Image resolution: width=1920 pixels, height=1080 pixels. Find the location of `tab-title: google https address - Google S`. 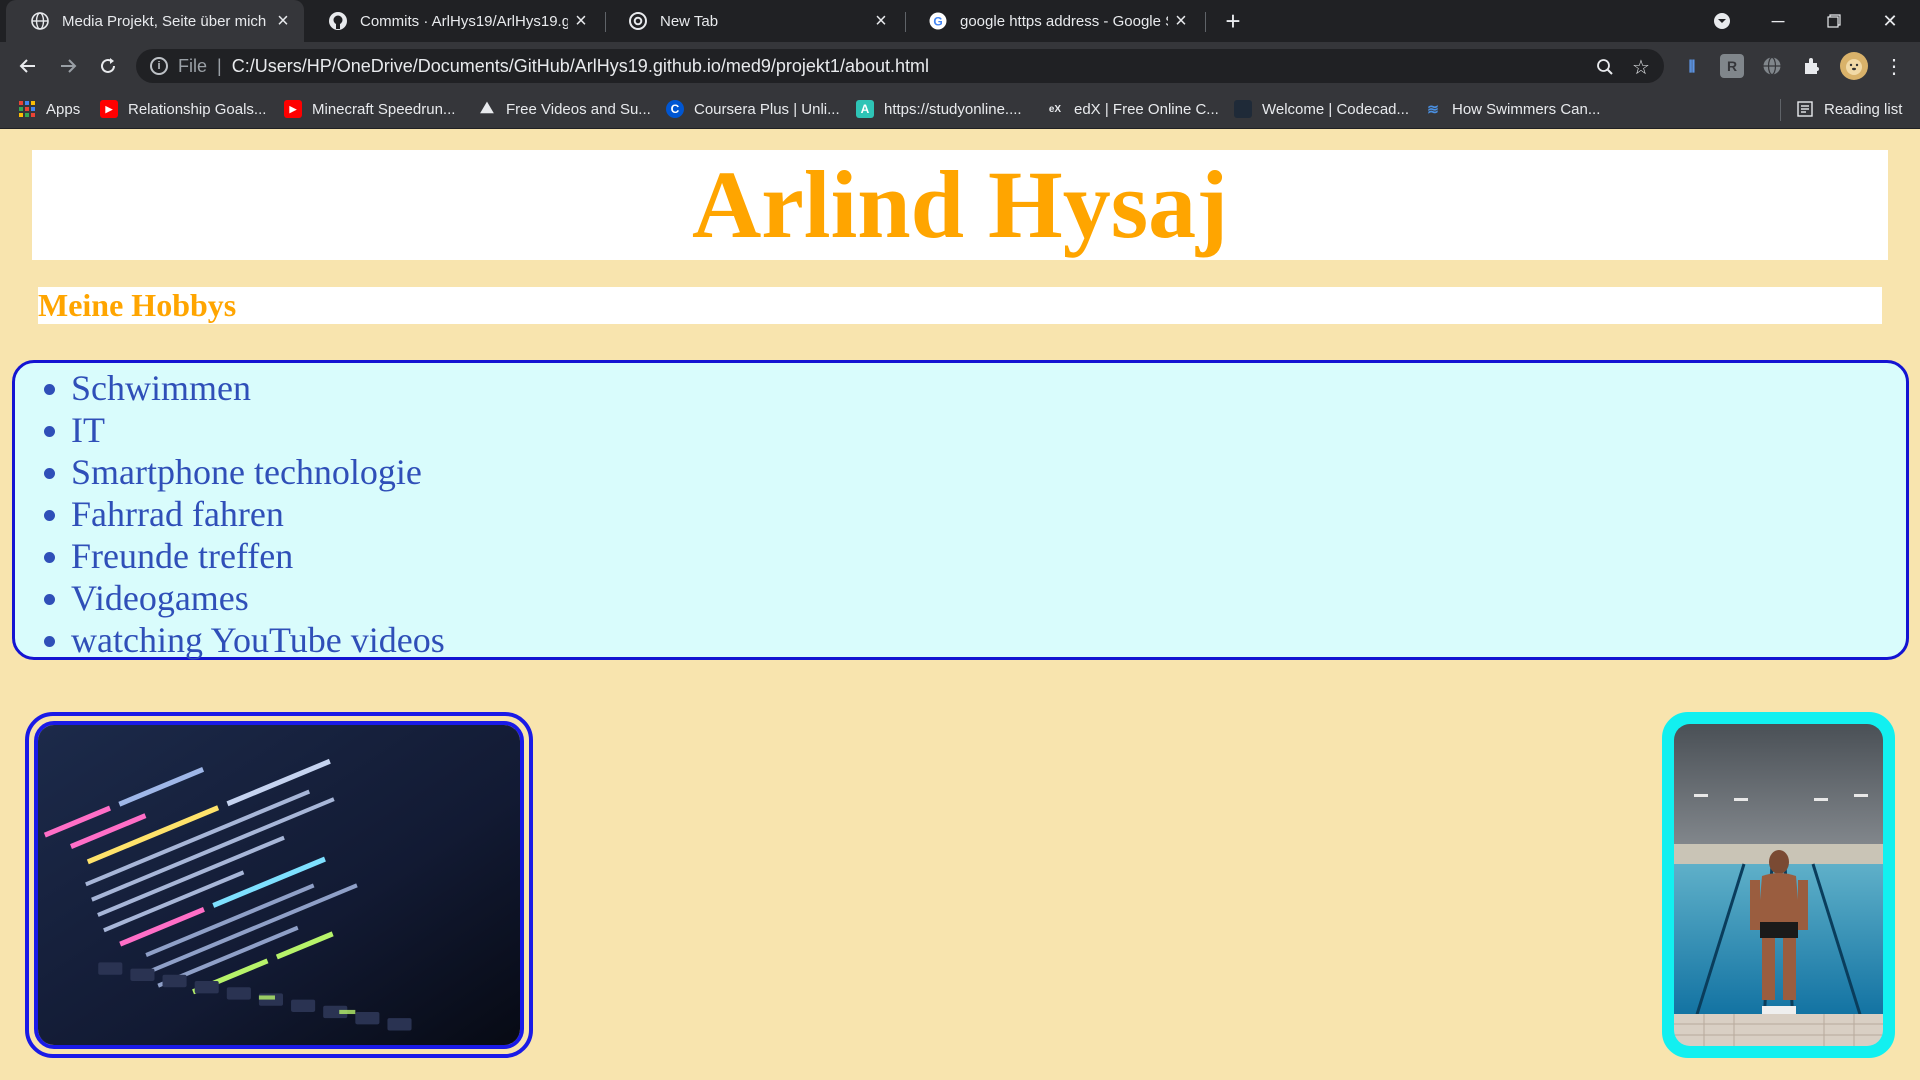

tab-title: google https address - Google S is located at coordinates (1064, 21).